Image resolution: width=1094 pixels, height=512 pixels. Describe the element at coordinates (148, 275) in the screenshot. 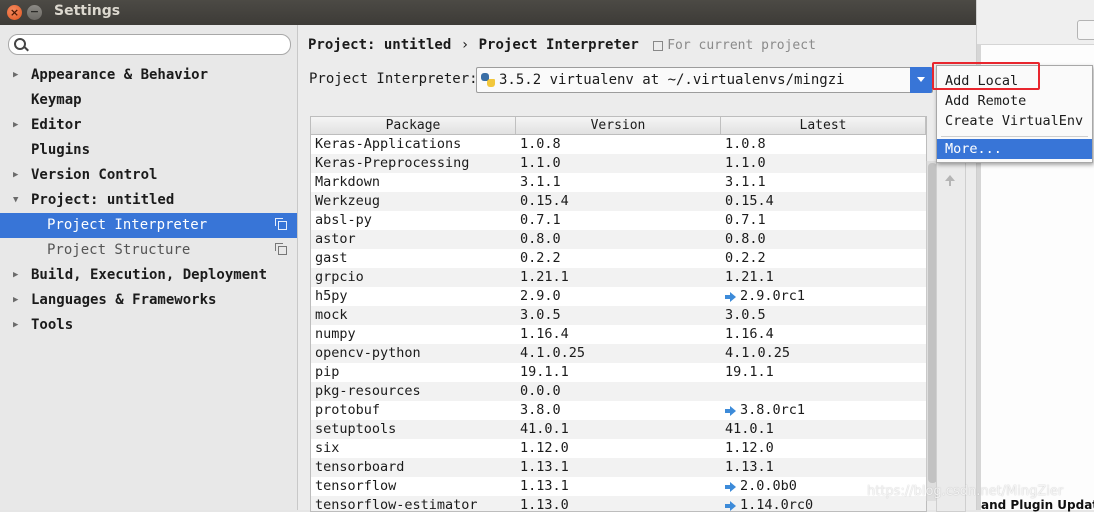

I see `sidebar-item-build: ▶ Build, Execution, Deployment` at that location.